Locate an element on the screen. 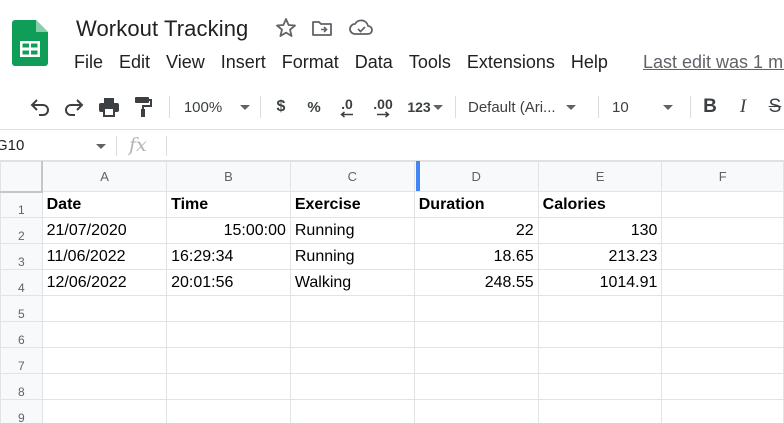 This screenshot has width=784, height=423. font-size-select: 10 is located at coordinates (646, 107).